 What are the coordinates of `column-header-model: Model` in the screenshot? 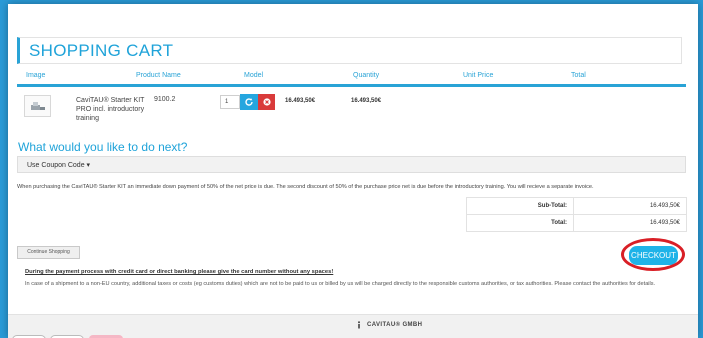 It's located at (254, 75).